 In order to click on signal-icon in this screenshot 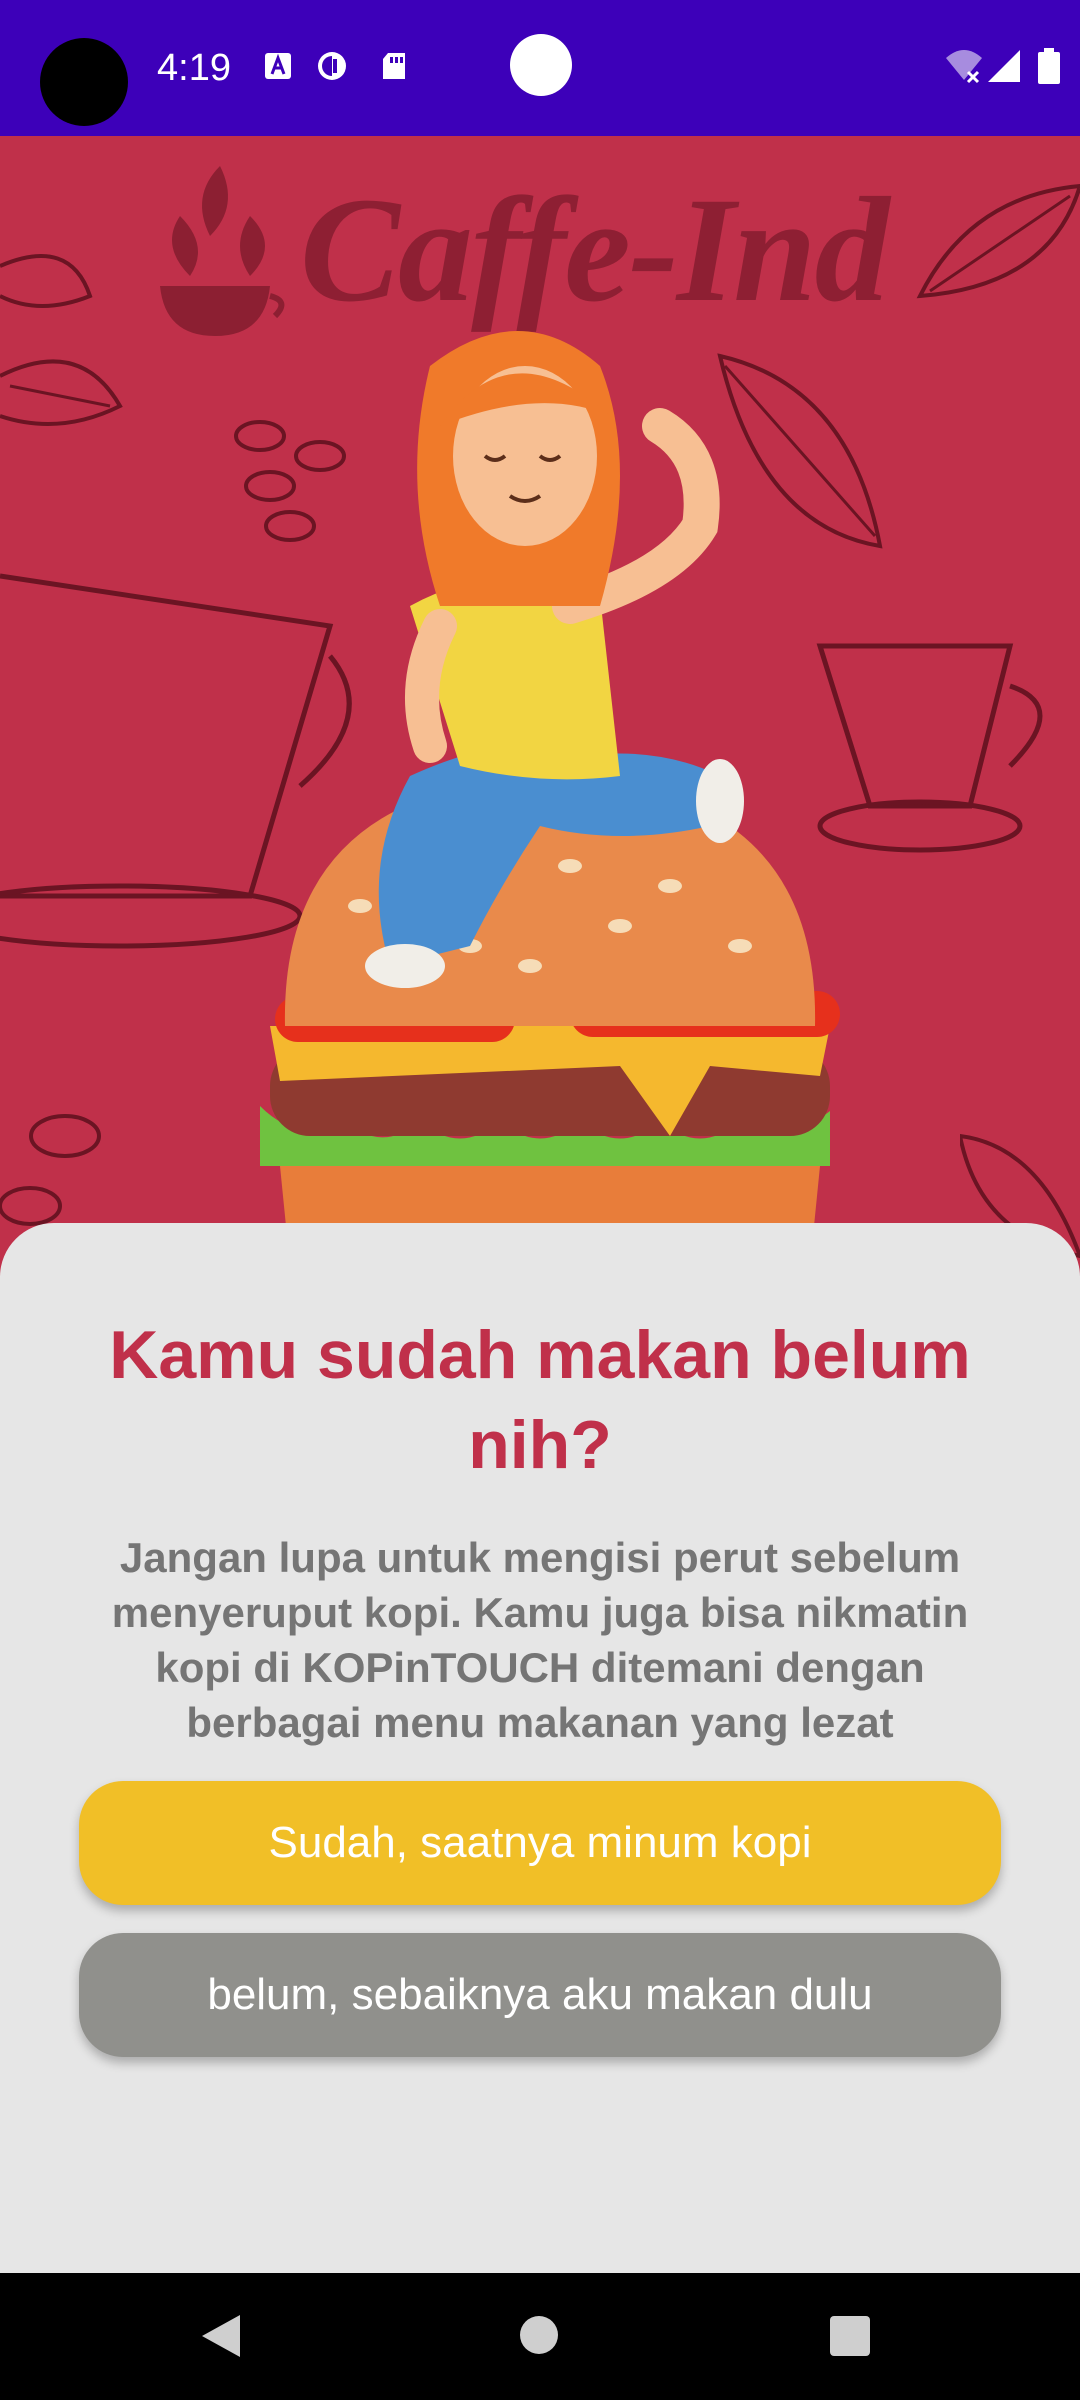, I will do `click(1004, 66)`.